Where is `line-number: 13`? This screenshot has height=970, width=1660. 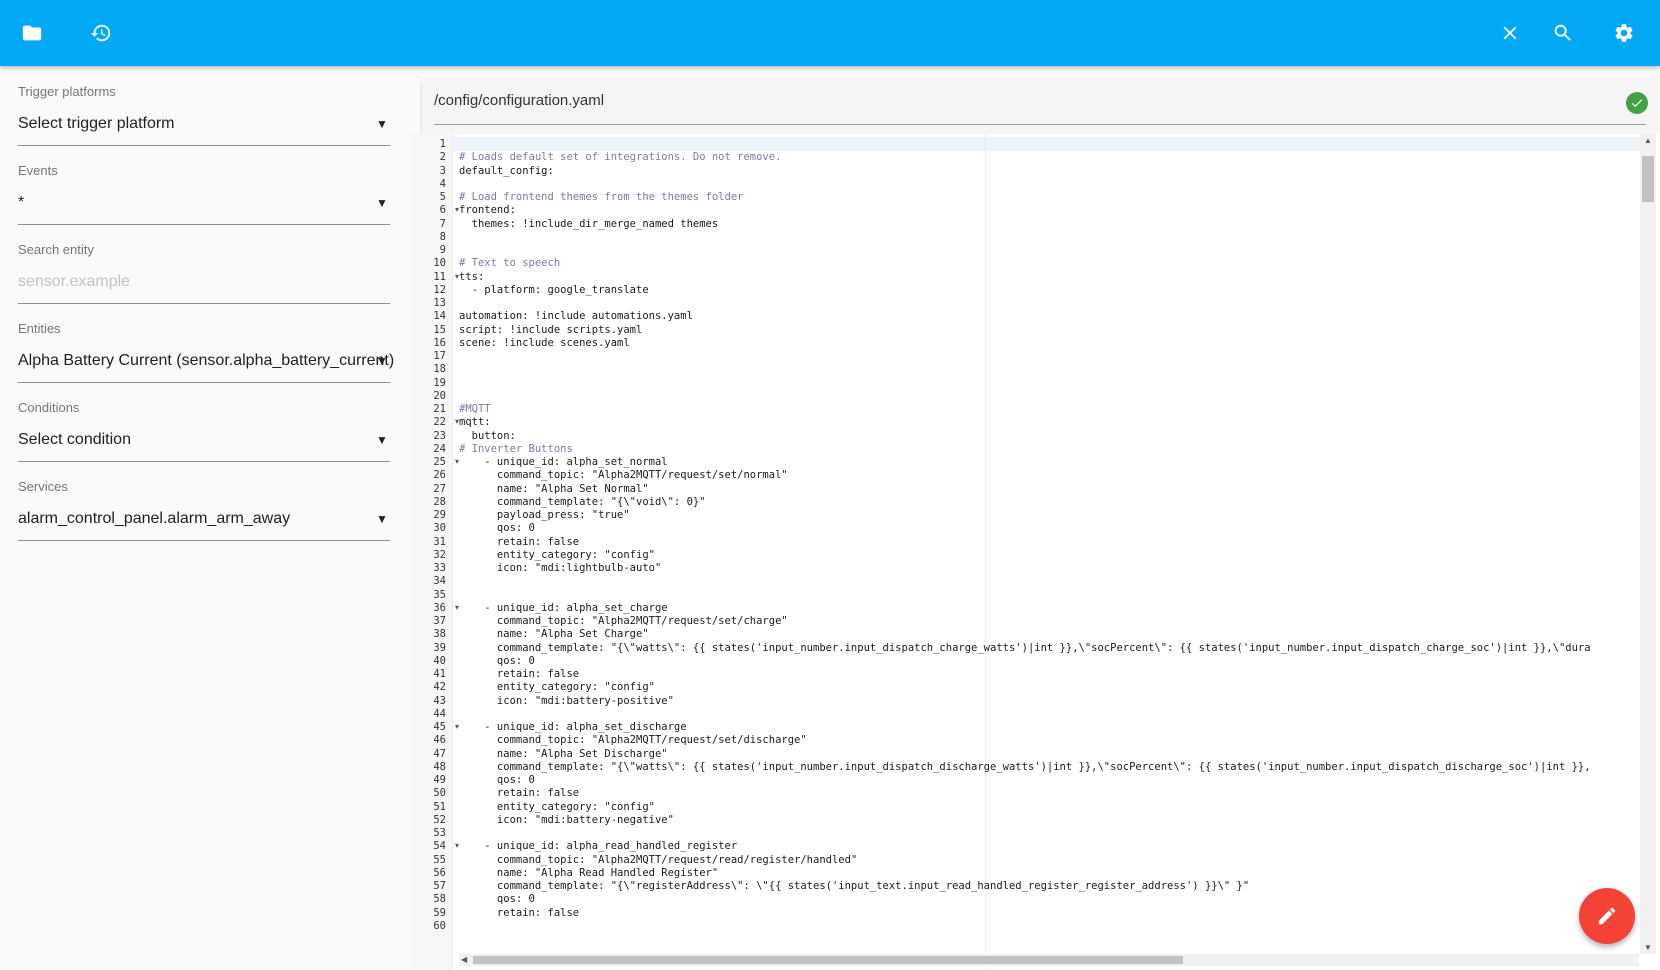 line-number: 13 is located at coordinates (439, 303).